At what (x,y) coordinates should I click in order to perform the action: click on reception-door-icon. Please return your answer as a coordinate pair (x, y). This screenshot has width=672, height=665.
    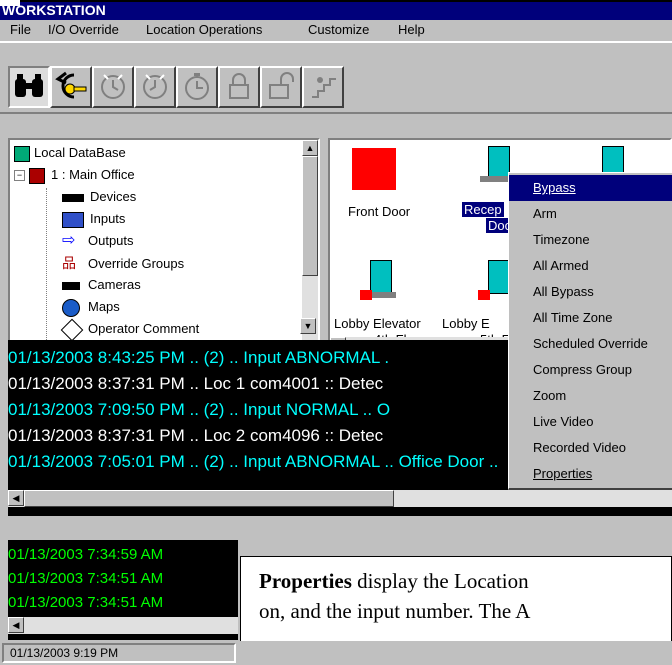
    Looking at the image, I should click on (499, 163).